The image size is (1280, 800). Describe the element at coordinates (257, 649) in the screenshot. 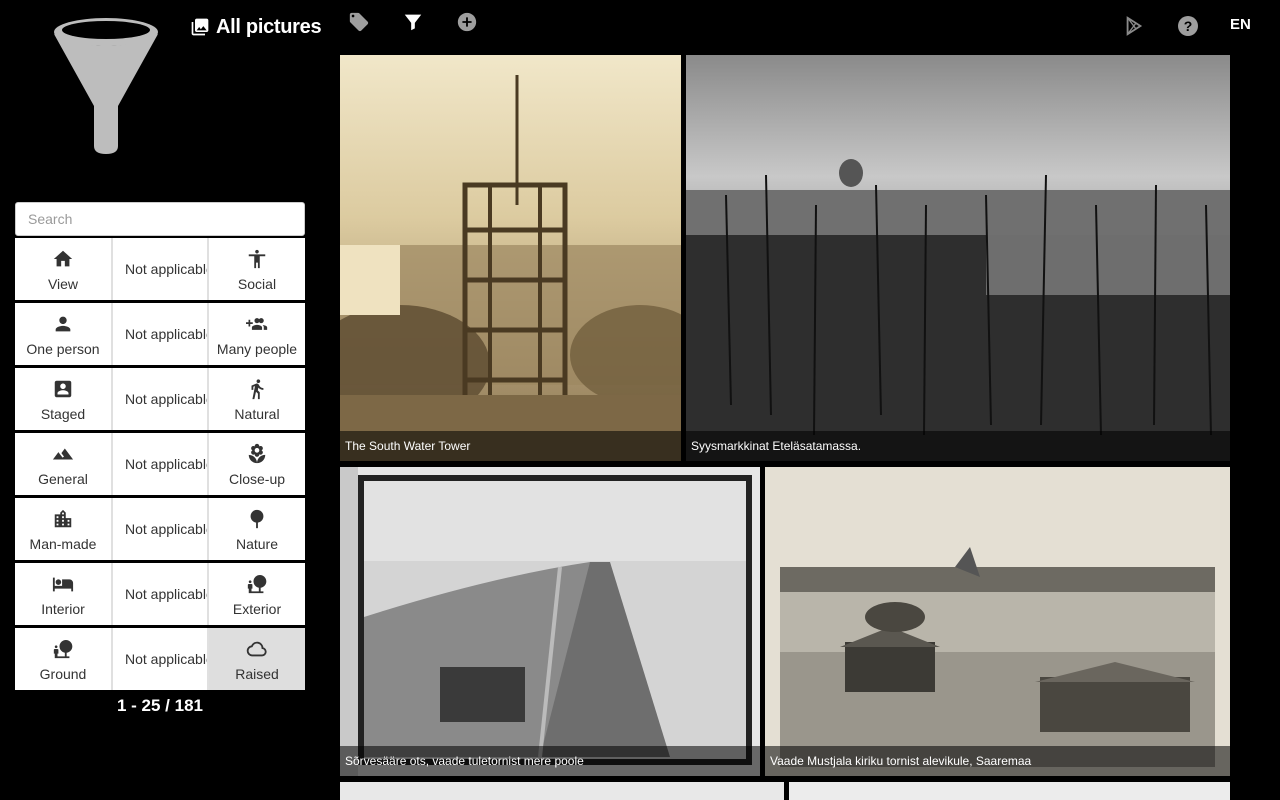

I see `cloud-icon` at that location.